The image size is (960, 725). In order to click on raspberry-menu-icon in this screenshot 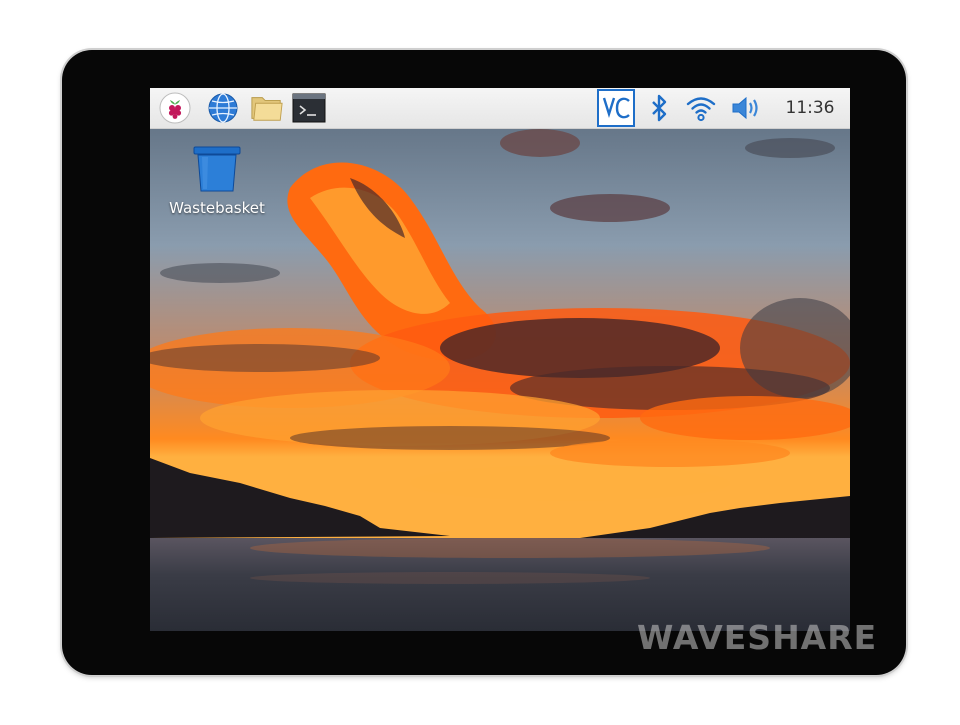, I will do `click(175, 108)`.